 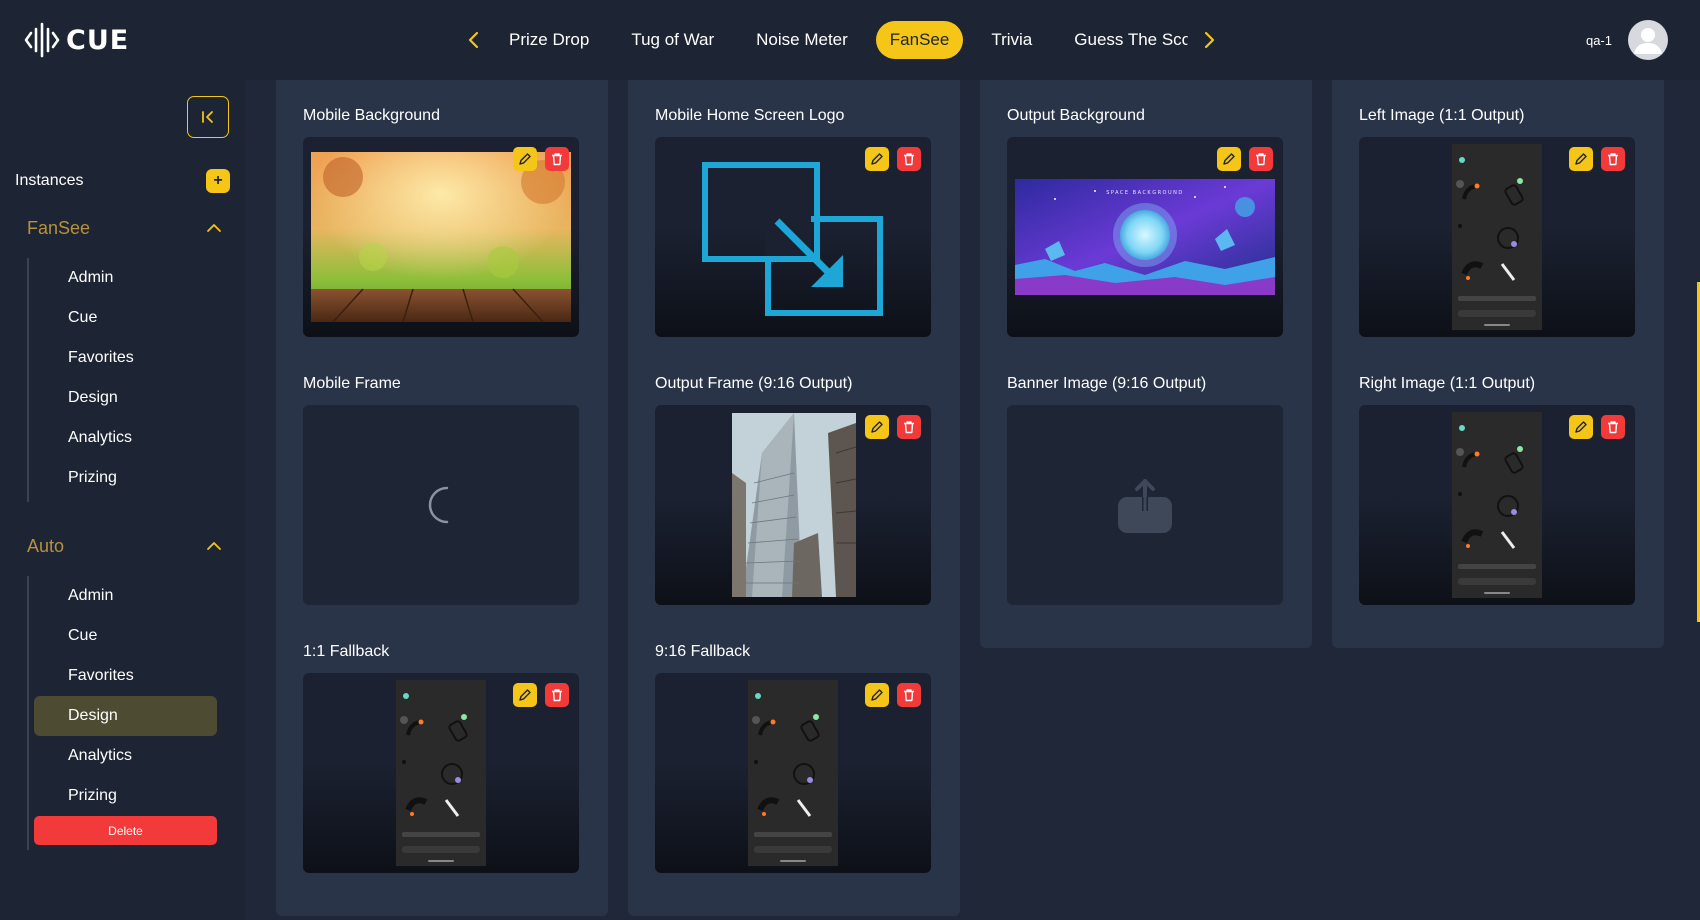 I want to click on tabs-next-button, so click(x=1209, y=40).